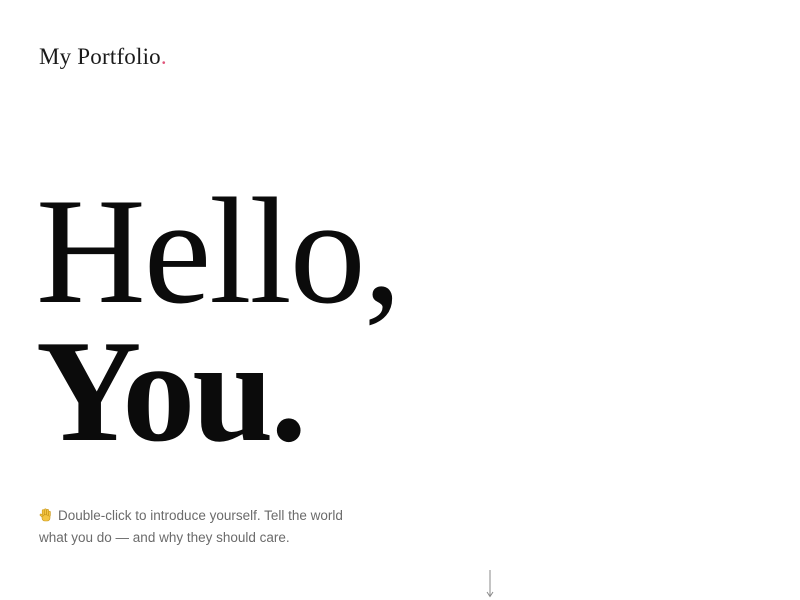  I want to click on waving-hand-icon, so click(46, 514).